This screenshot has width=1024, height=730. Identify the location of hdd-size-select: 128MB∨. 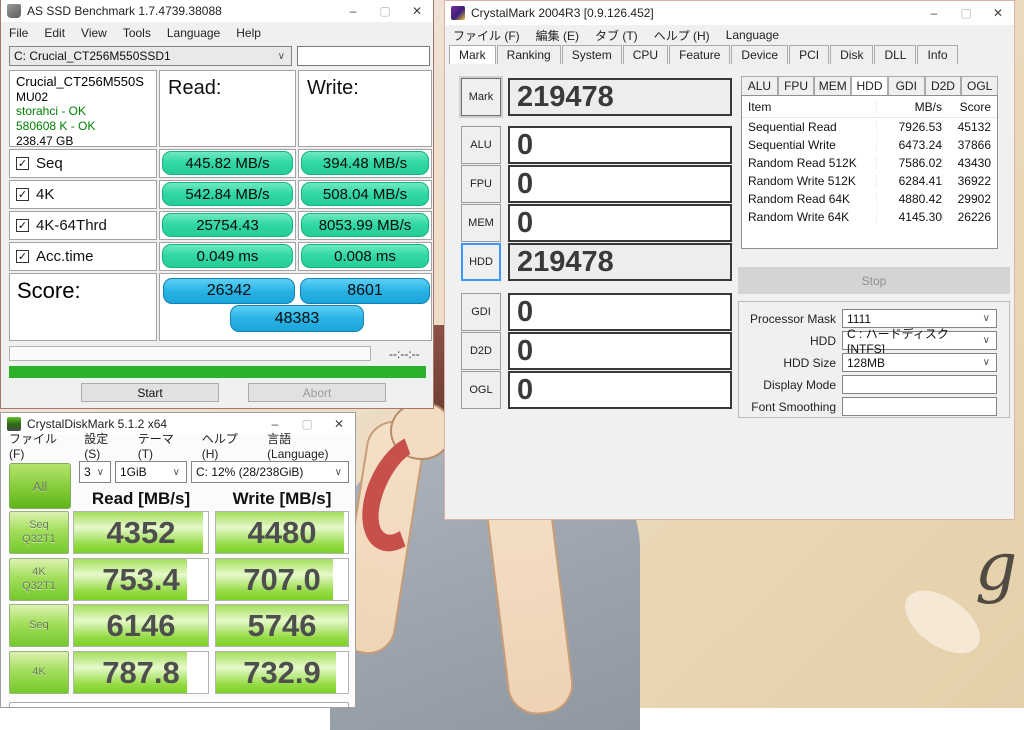
(919, 362).